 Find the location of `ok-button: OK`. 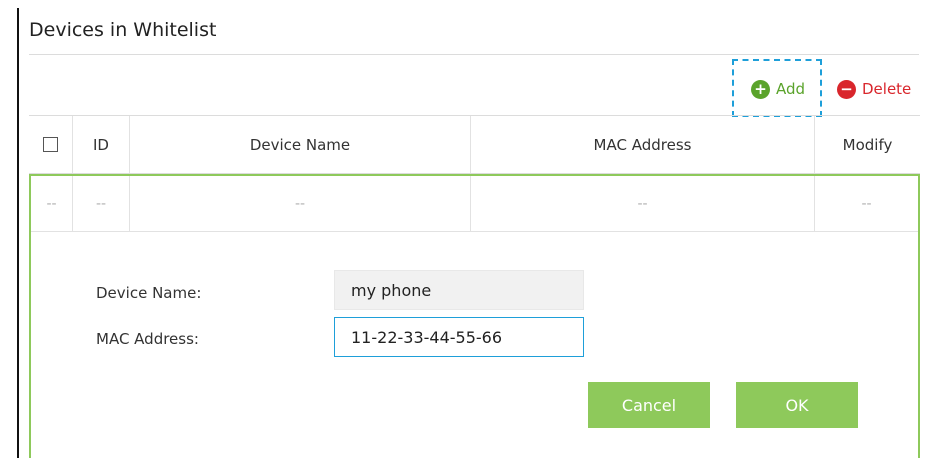

ok-button: OK is located at coordinates (797, 405).